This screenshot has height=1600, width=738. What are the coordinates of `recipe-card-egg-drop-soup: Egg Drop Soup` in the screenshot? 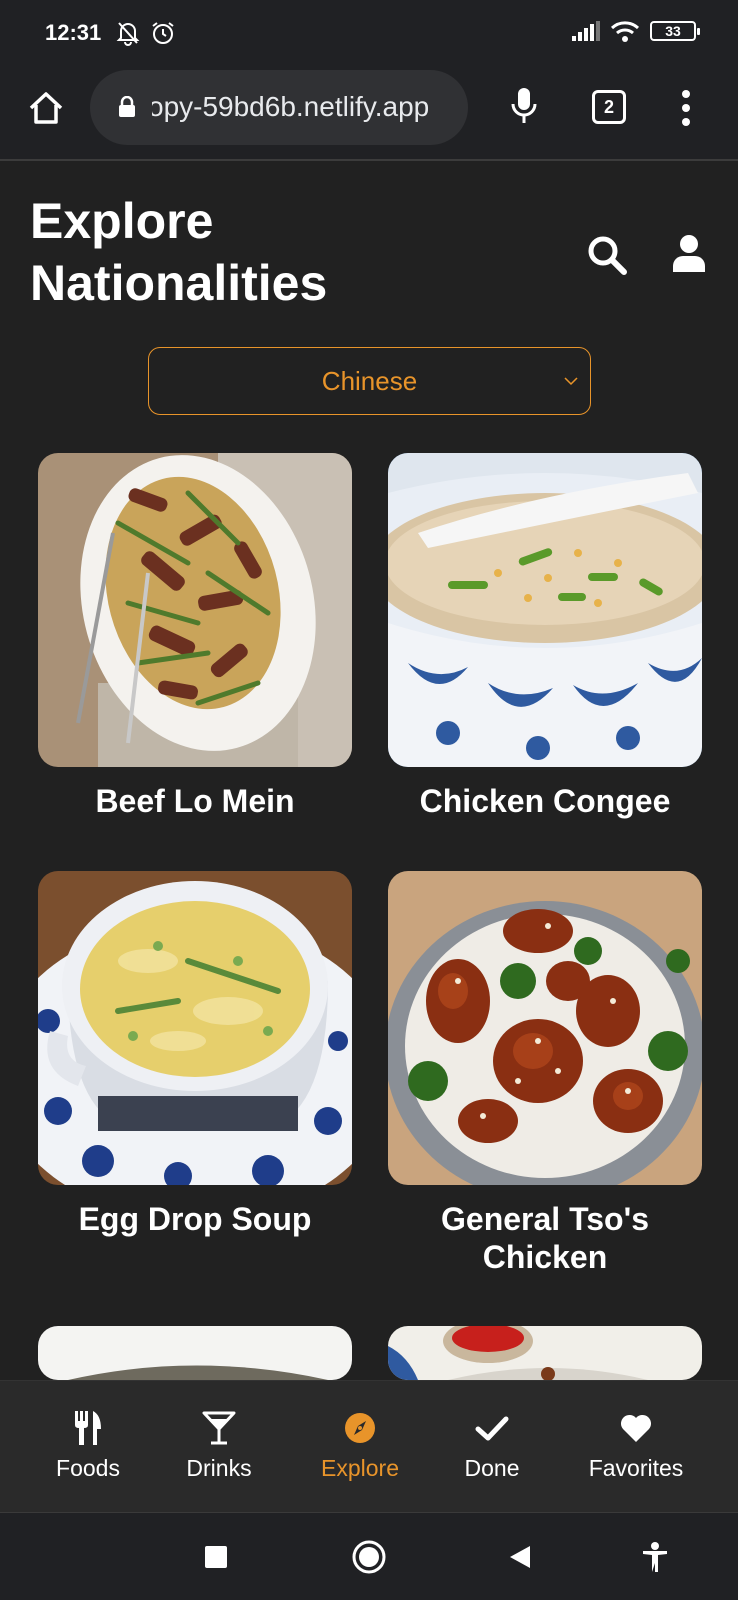 It's located at (195, 1054).